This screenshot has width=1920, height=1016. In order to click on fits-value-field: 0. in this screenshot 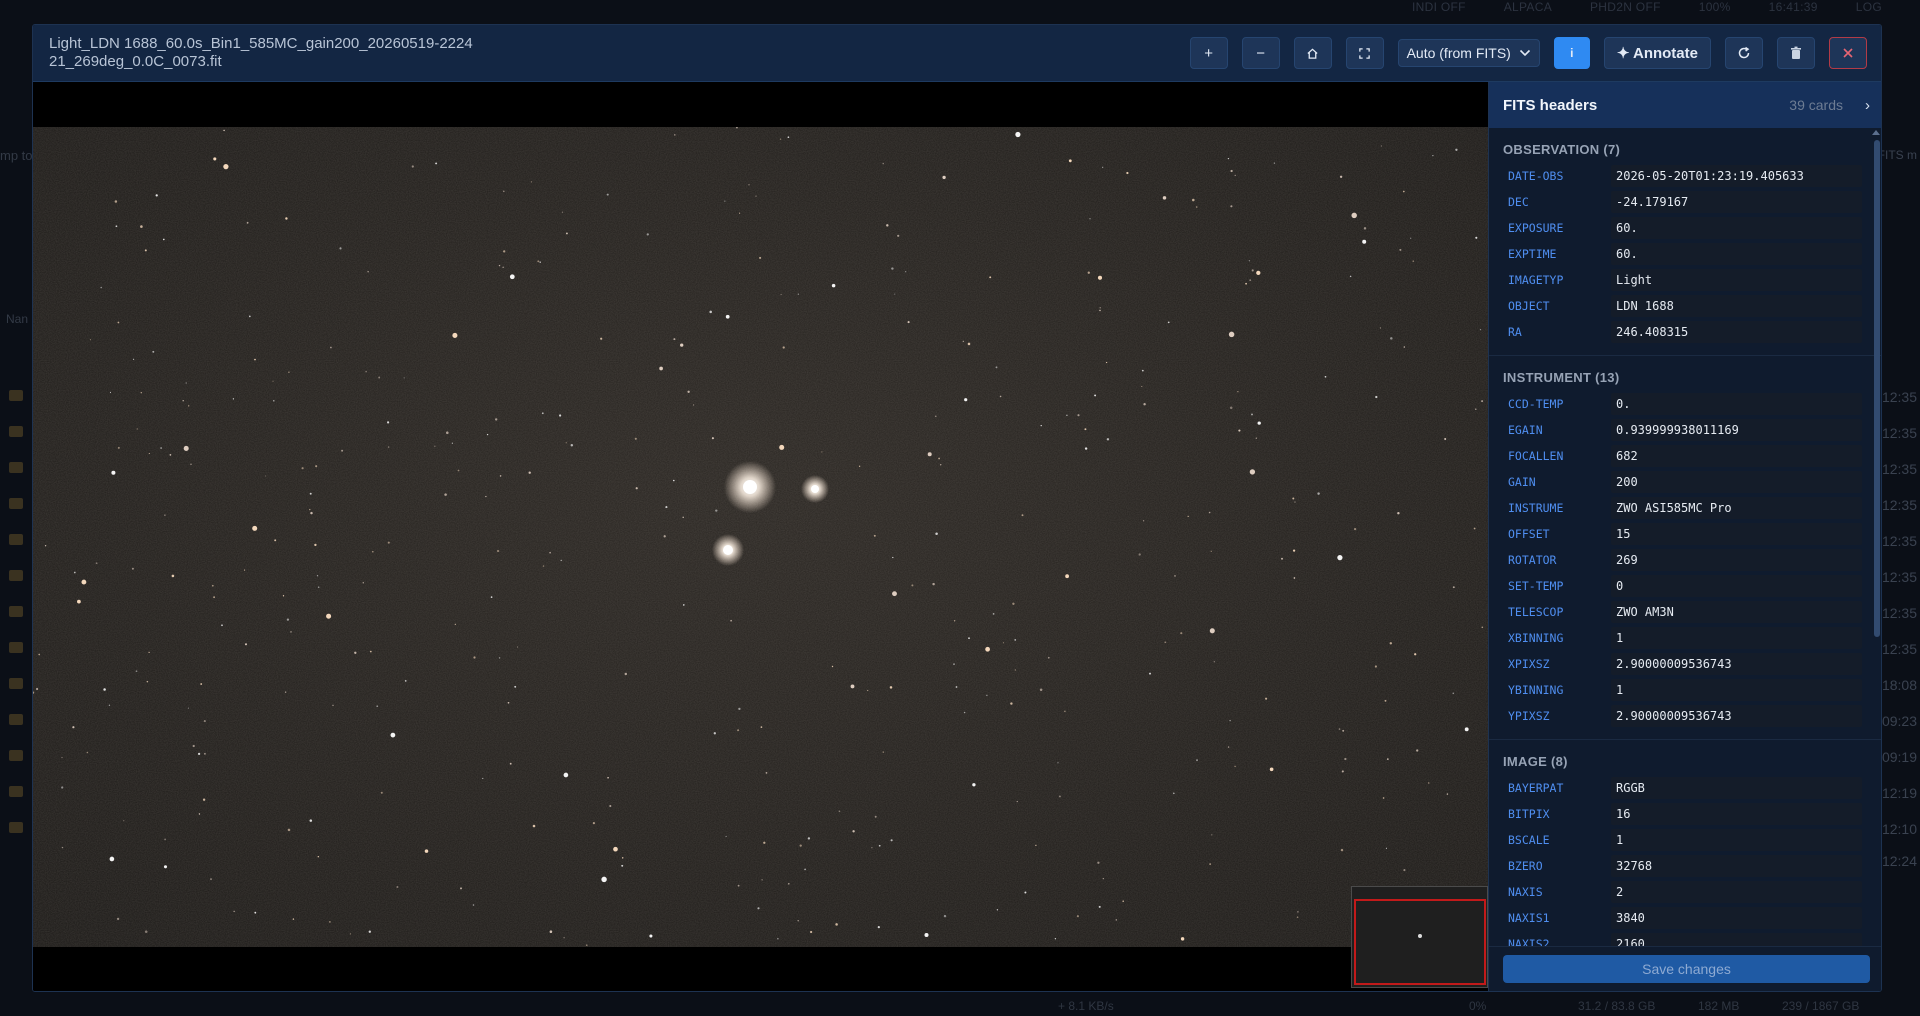, I will do `click(1736, 404)`.